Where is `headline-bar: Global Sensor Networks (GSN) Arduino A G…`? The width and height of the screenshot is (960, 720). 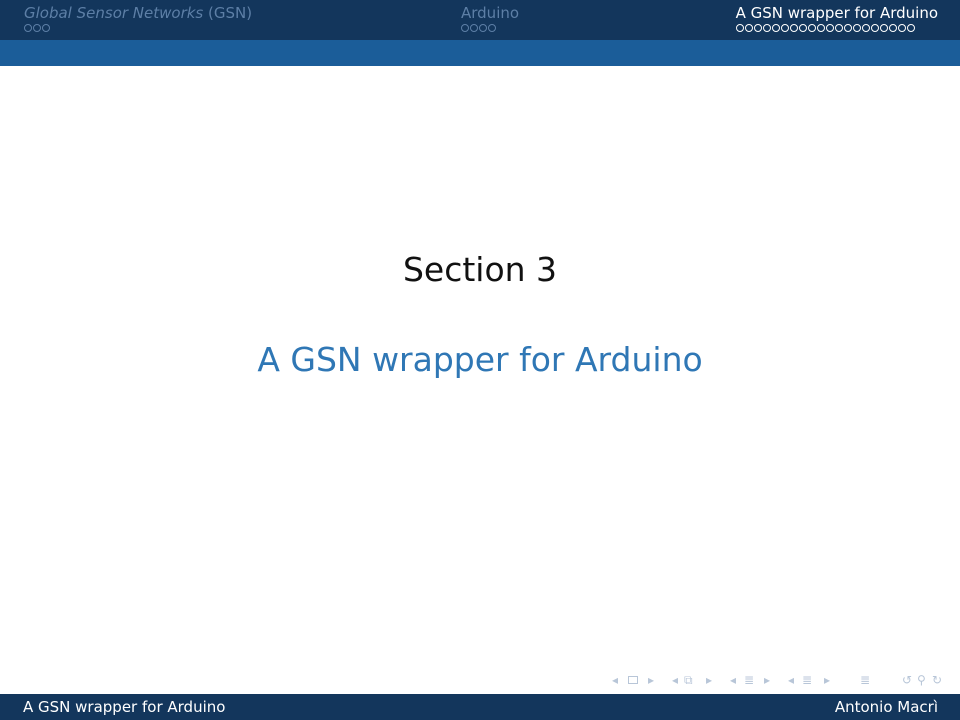
headline-bar: Global Sensor Networks (GSN) Arduino A G… is located at coordinates (480, 20).